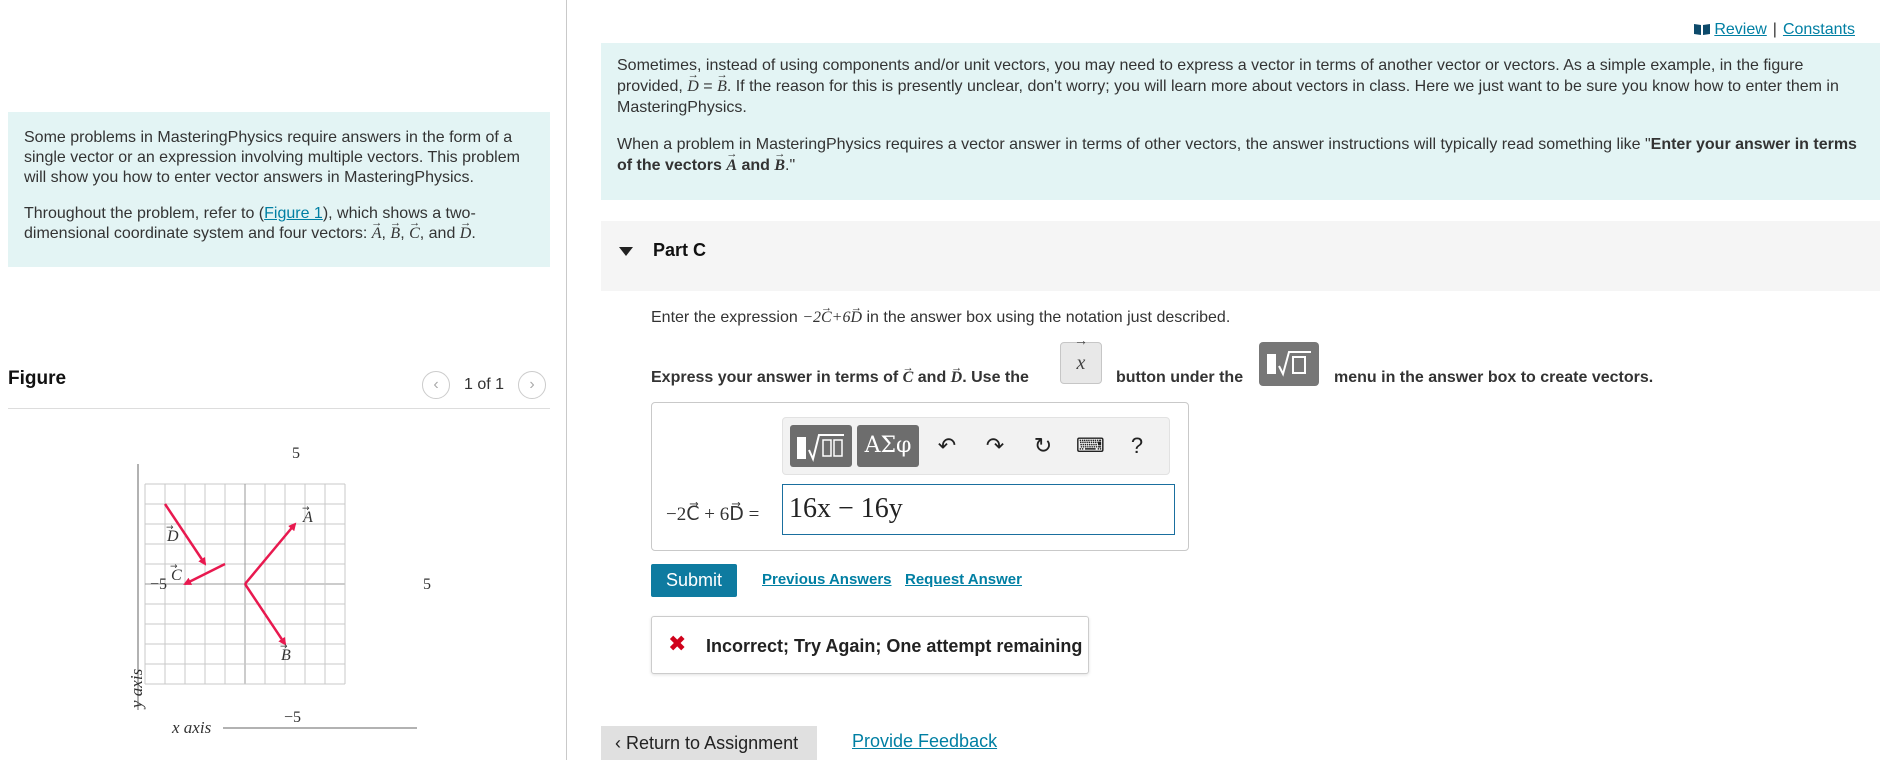 Image resolution: width=1893 pixels, height=760 pixels. What do you see at coordinates (1701, 29) in the screenshot?
I see `book-icon` at bounding box center [1701, 29].